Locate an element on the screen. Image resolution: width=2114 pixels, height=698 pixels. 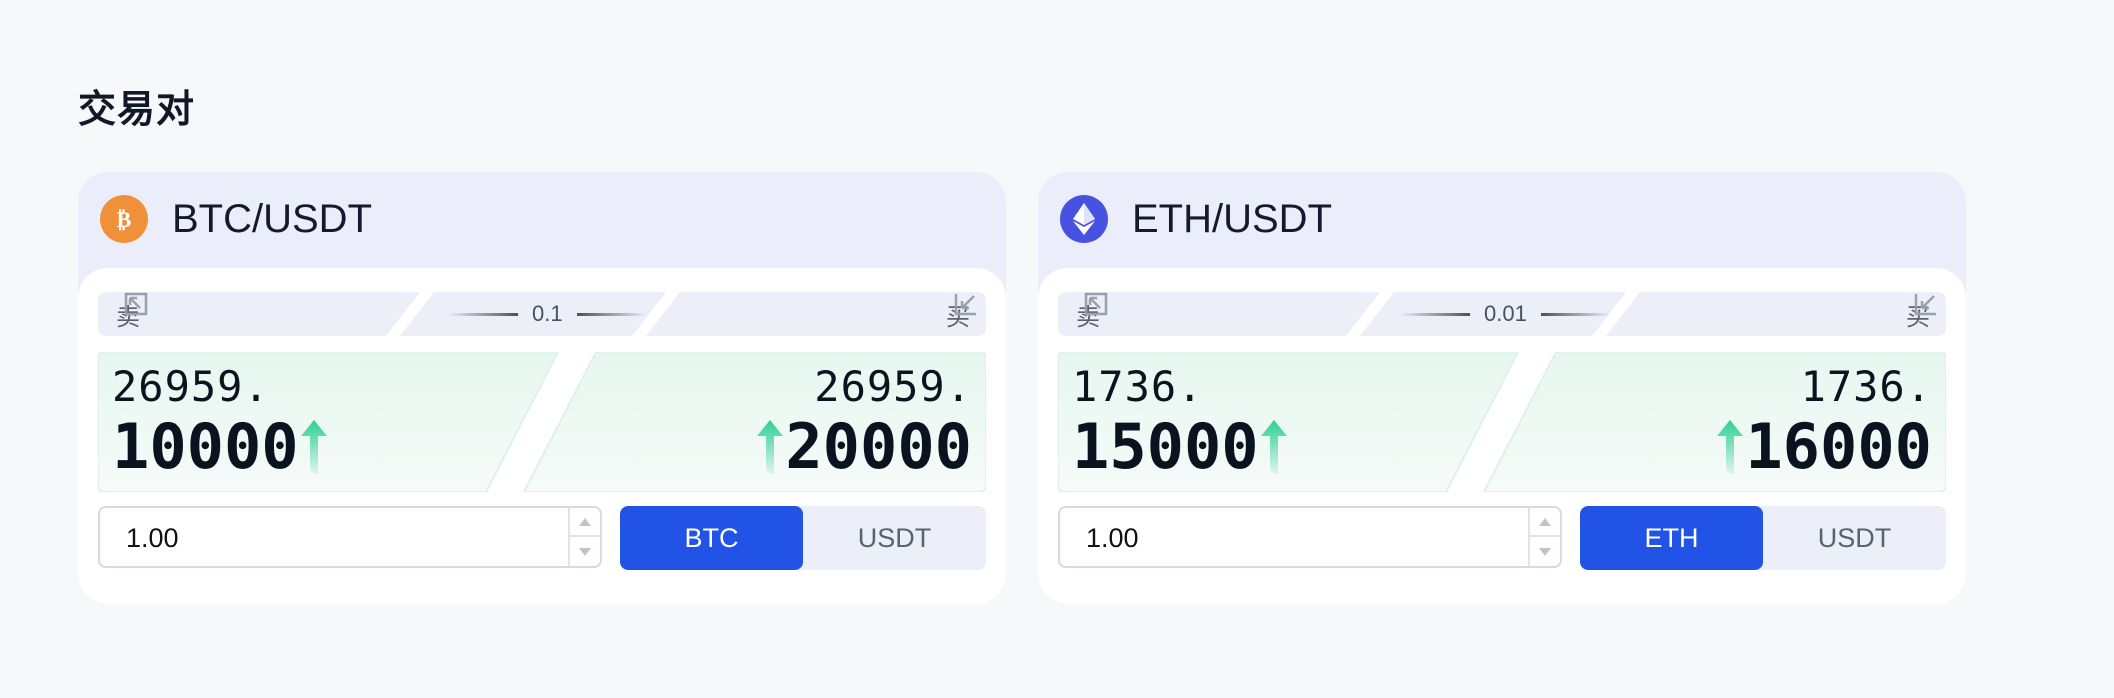
buy-price: 20000 is located at coordinates (863, 446).